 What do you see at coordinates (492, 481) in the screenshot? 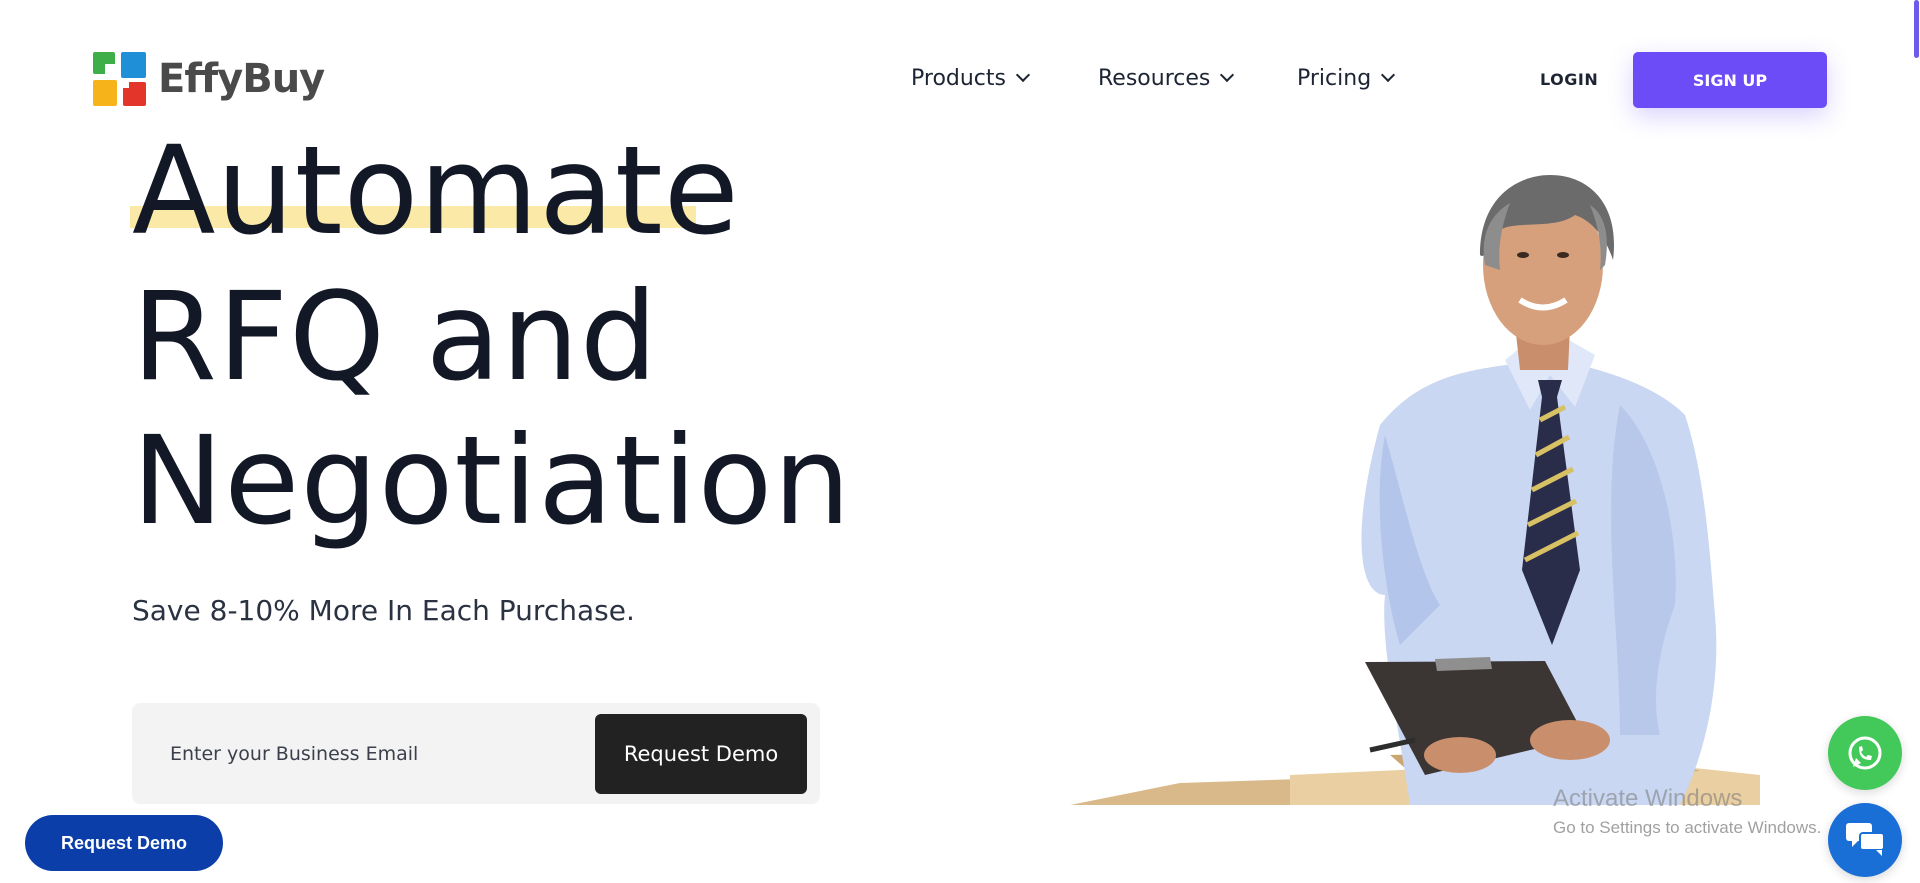
I see `hero-headline-line-3: Negotiation` at bounding box center [492, 481].